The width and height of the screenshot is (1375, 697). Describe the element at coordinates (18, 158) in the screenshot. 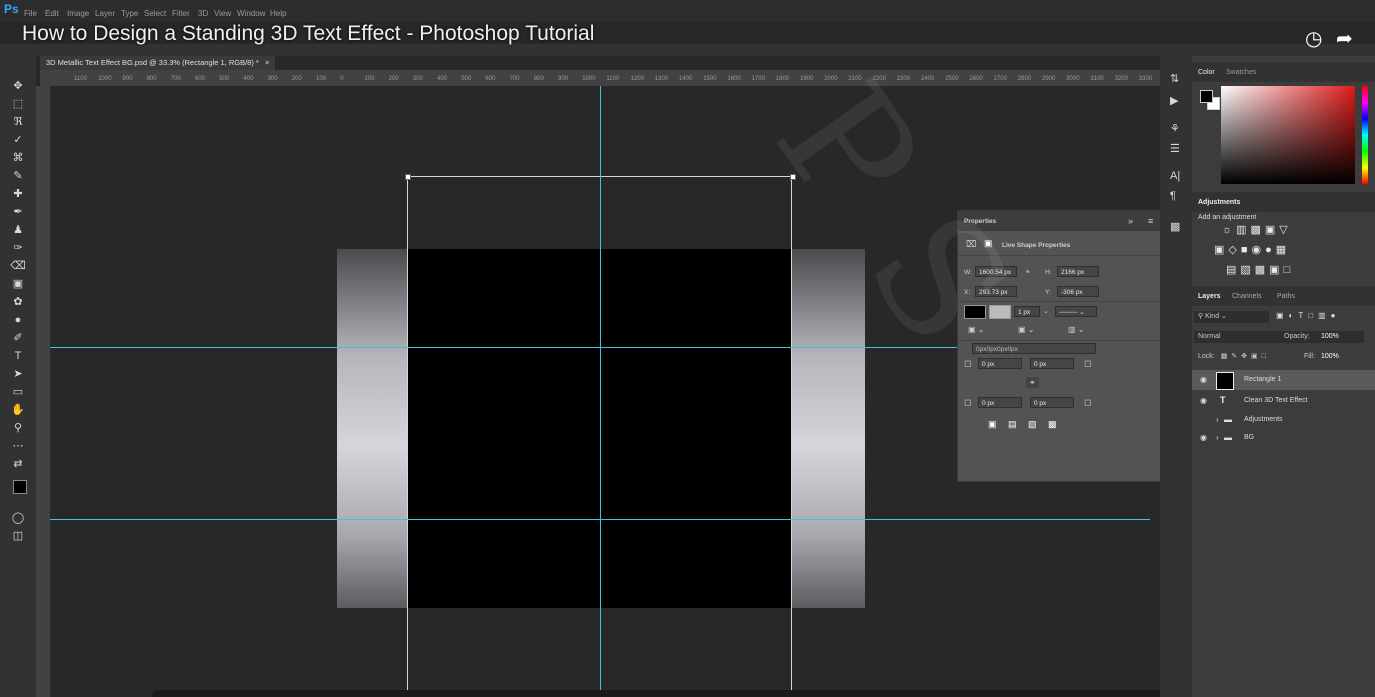

I see `crop-tool-icon: ⌘` at that location.